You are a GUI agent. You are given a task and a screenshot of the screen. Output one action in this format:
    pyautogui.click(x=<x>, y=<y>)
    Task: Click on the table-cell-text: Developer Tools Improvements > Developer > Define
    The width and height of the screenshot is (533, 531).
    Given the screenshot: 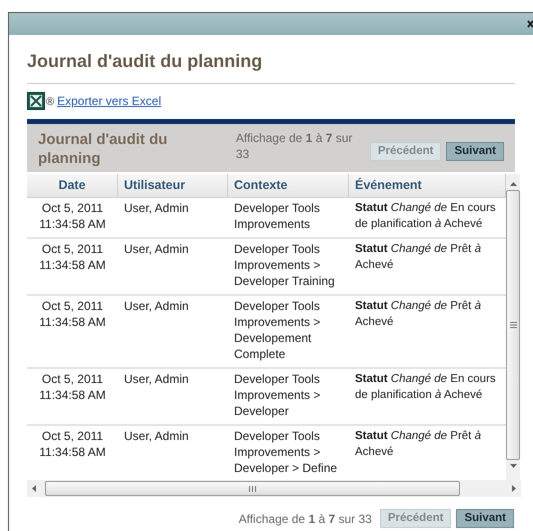 What is the action you would take?
    pyautogui.click(x=285, y=452)
    